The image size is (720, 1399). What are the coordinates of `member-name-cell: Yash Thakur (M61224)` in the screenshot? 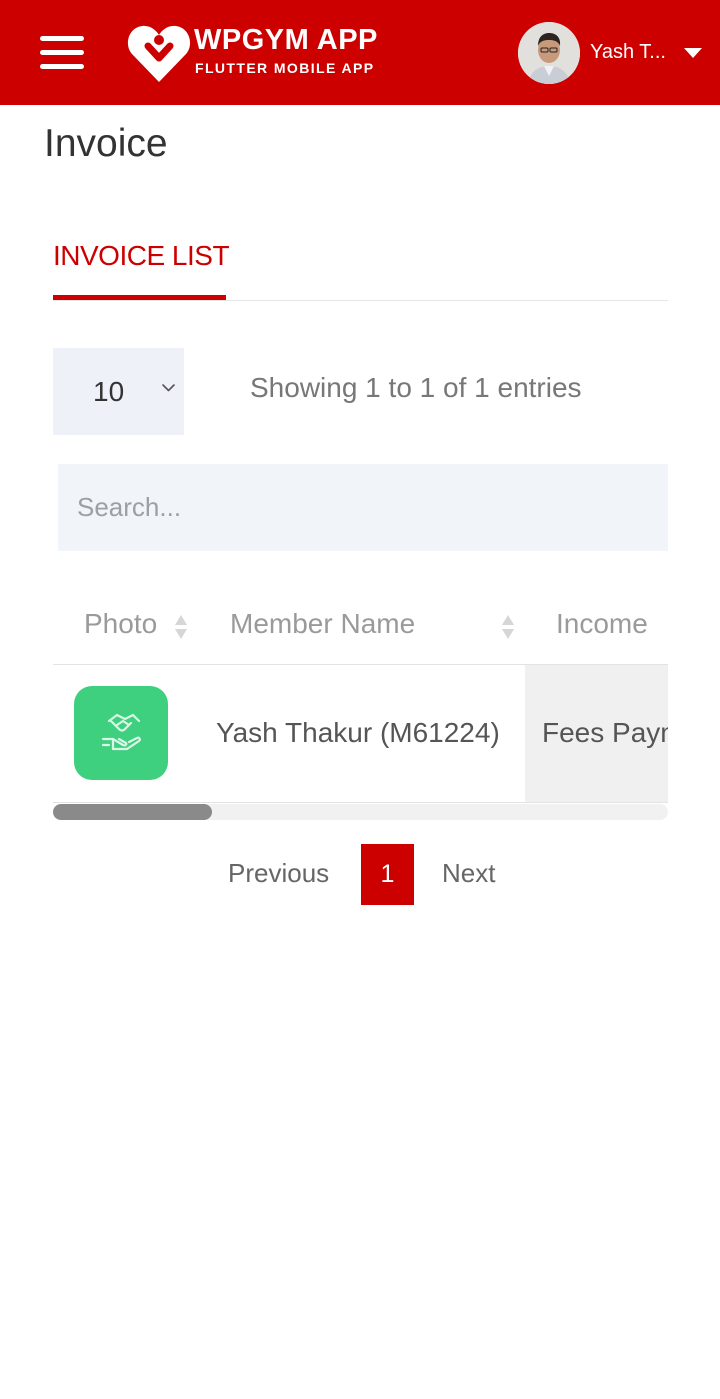 It's located at (358, 732).